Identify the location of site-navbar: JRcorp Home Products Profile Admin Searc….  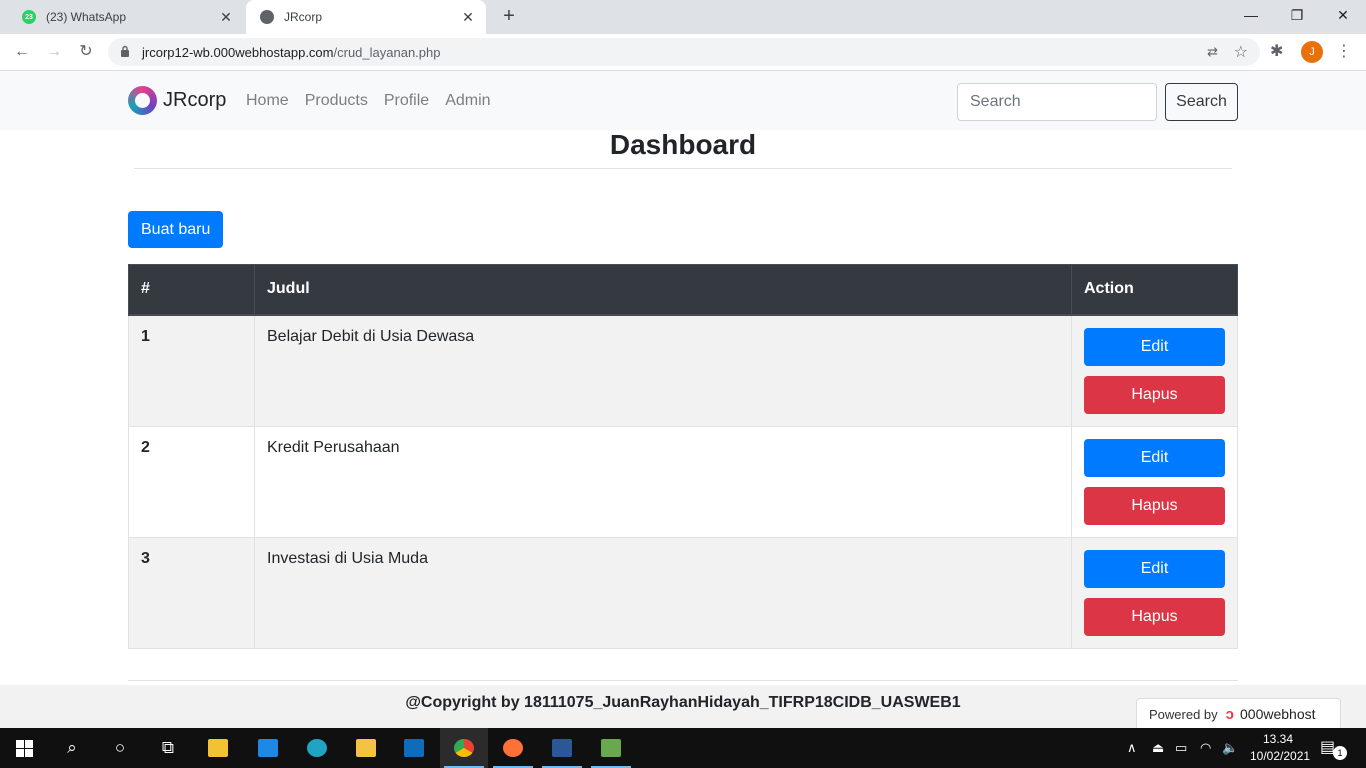
(683, 100).